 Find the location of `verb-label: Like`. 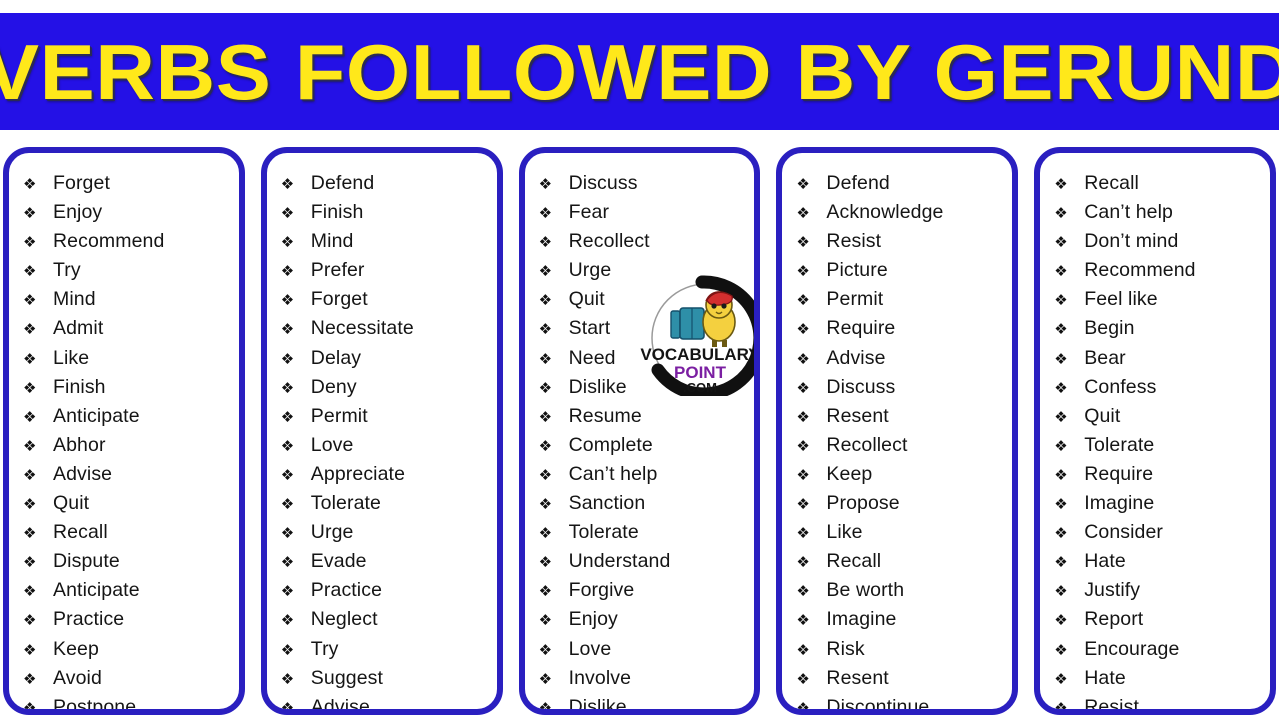

verb-label: Like is located at coordinates (844, 532).